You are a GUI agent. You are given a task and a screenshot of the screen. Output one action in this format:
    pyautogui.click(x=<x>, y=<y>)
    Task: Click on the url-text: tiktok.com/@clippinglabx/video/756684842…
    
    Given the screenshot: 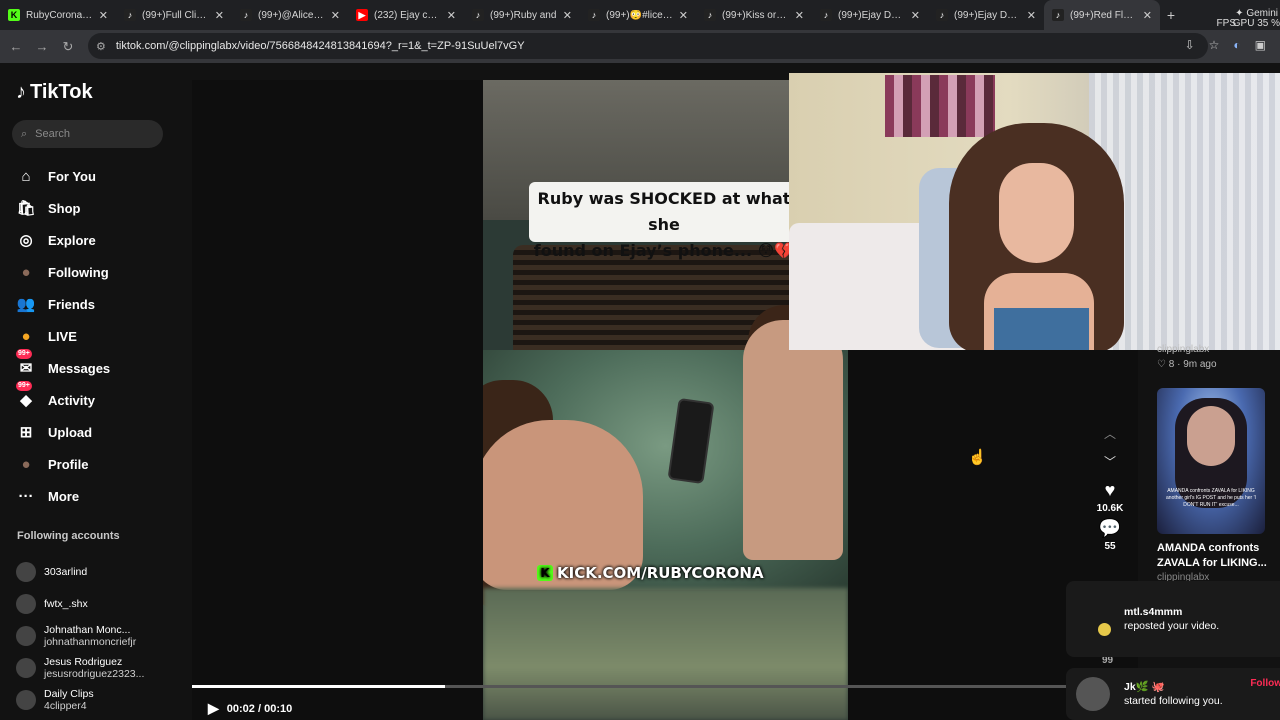 What is the action you would take?
    pyautogui.click(x=320, y=46)
    